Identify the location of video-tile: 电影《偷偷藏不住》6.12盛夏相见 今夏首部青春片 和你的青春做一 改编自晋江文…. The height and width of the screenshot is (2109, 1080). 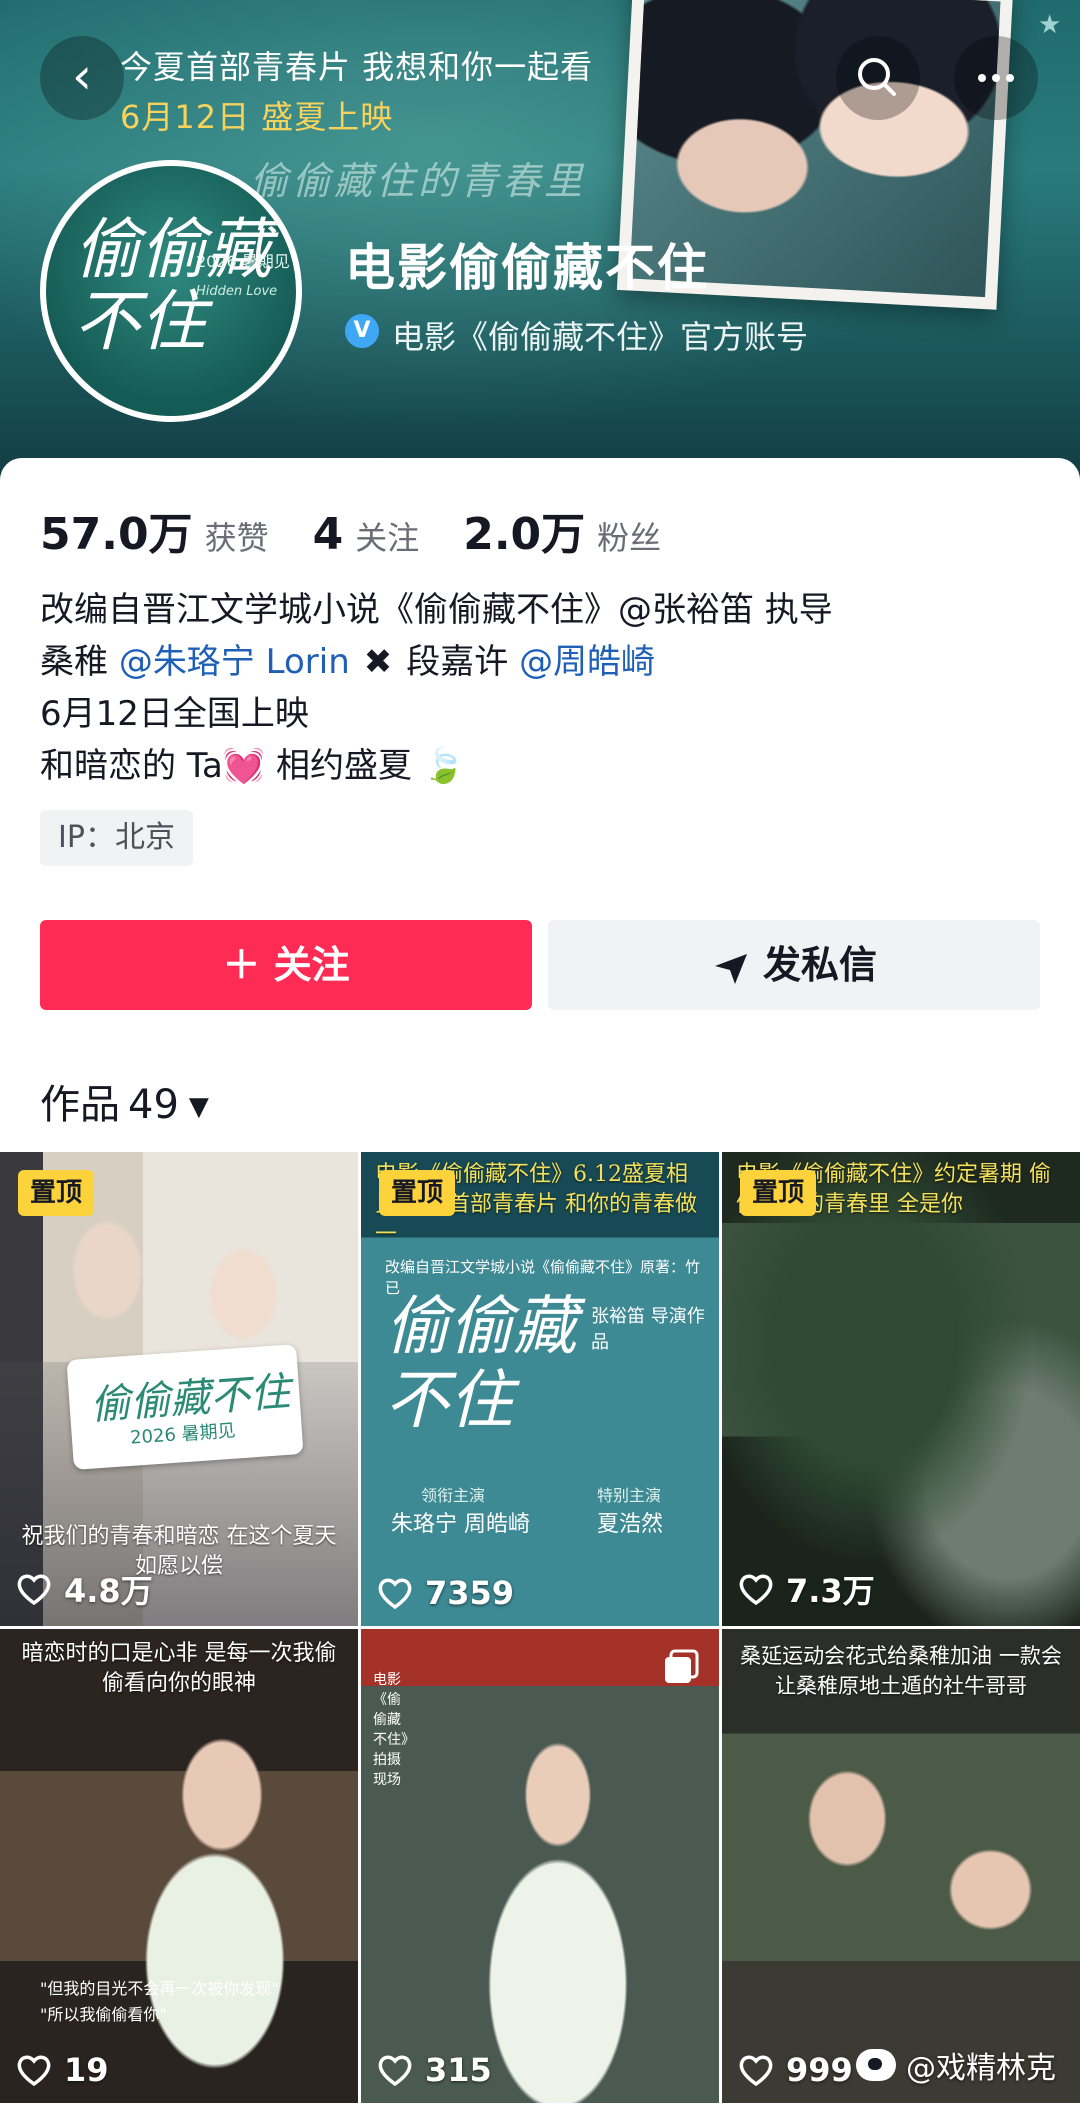
(540, 1389).